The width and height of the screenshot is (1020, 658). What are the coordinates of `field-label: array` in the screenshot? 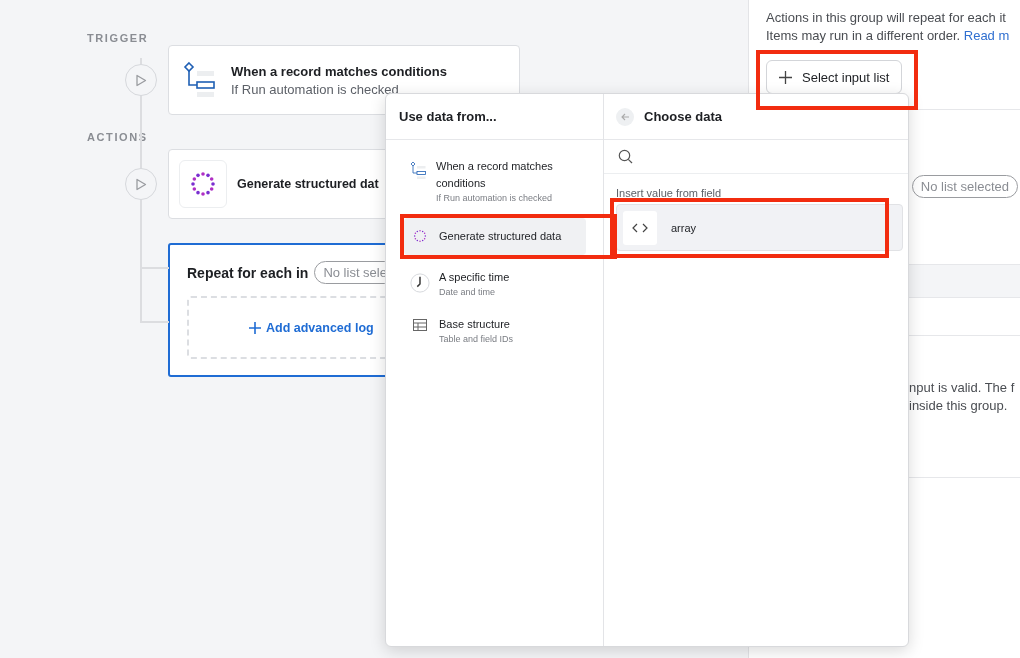 It's located at (684, 227).